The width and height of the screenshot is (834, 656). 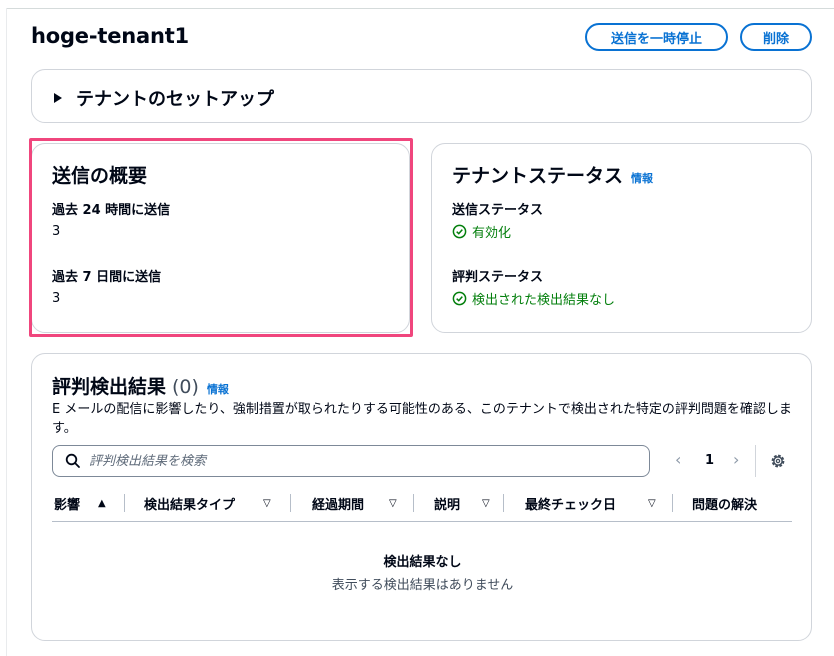 I want to click on column-elapsed-label: 経過期間, so click(x=338, y=505).